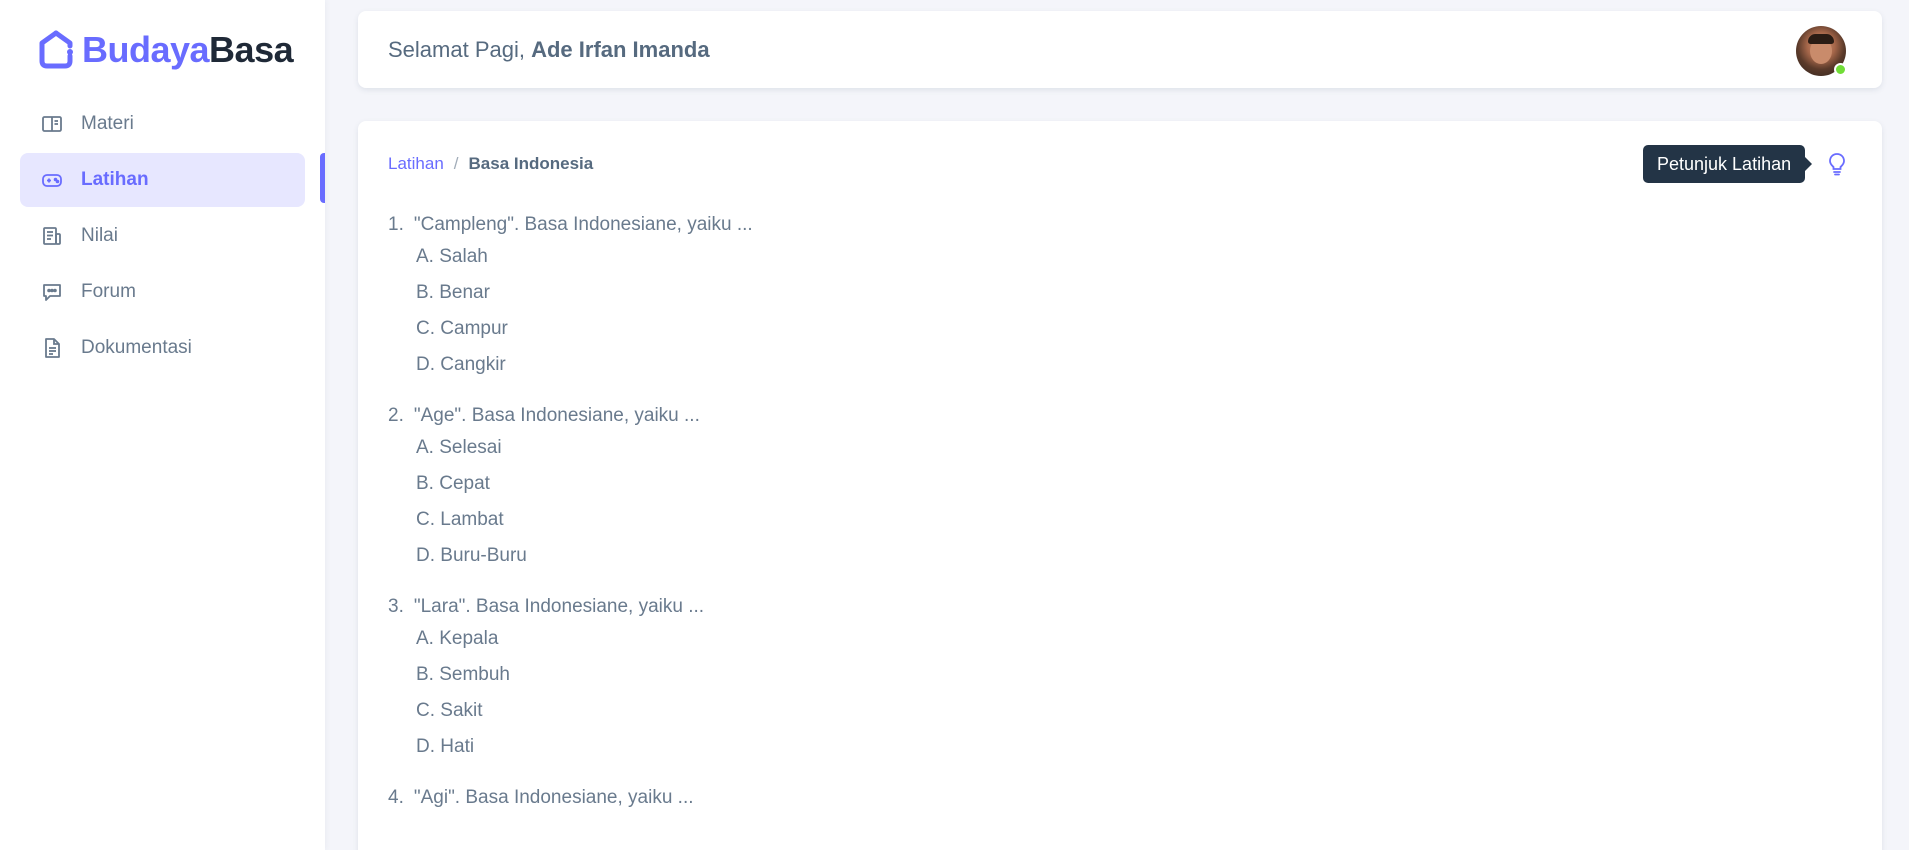  What do you see at coordinates (1120, 448) in the screenshot?
I see `answer-option: A. Selesai` at bounding box center [1120, 448].